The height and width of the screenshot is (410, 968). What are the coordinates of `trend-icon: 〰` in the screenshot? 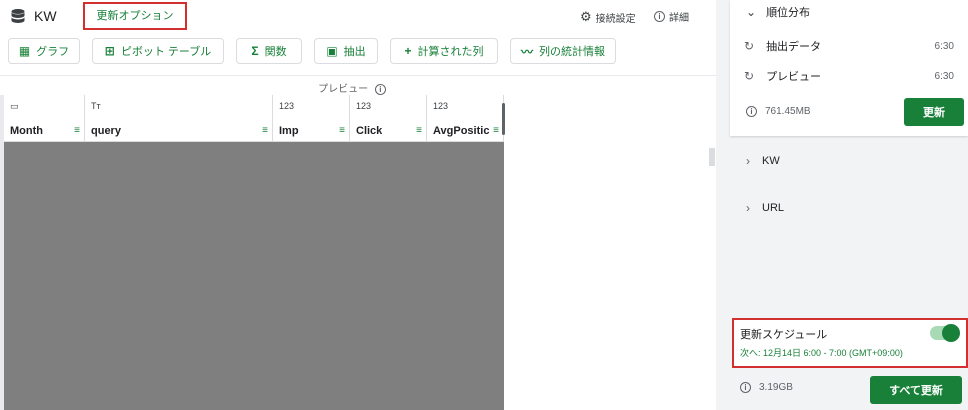 It's located at (526, 51).